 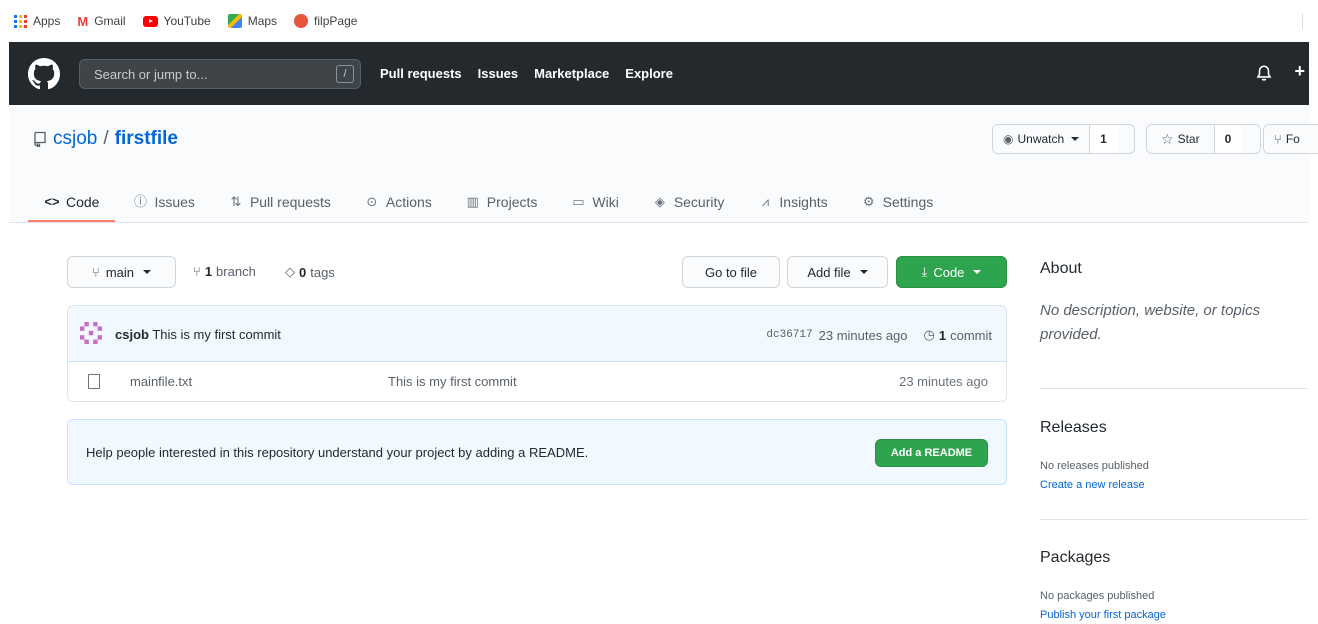 What do you see at coordinates (150, 21) in the screenshot?
I see `youtube-icon` at bounding box center [150, 21].